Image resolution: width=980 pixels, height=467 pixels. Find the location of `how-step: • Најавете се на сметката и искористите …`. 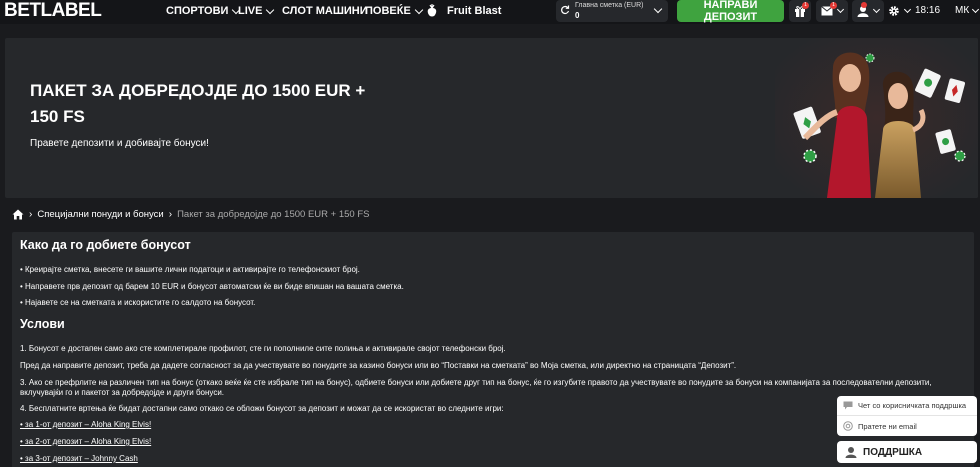

how-step: • Најавете се на сметката и искористите … is located at coordinates (138, 302).